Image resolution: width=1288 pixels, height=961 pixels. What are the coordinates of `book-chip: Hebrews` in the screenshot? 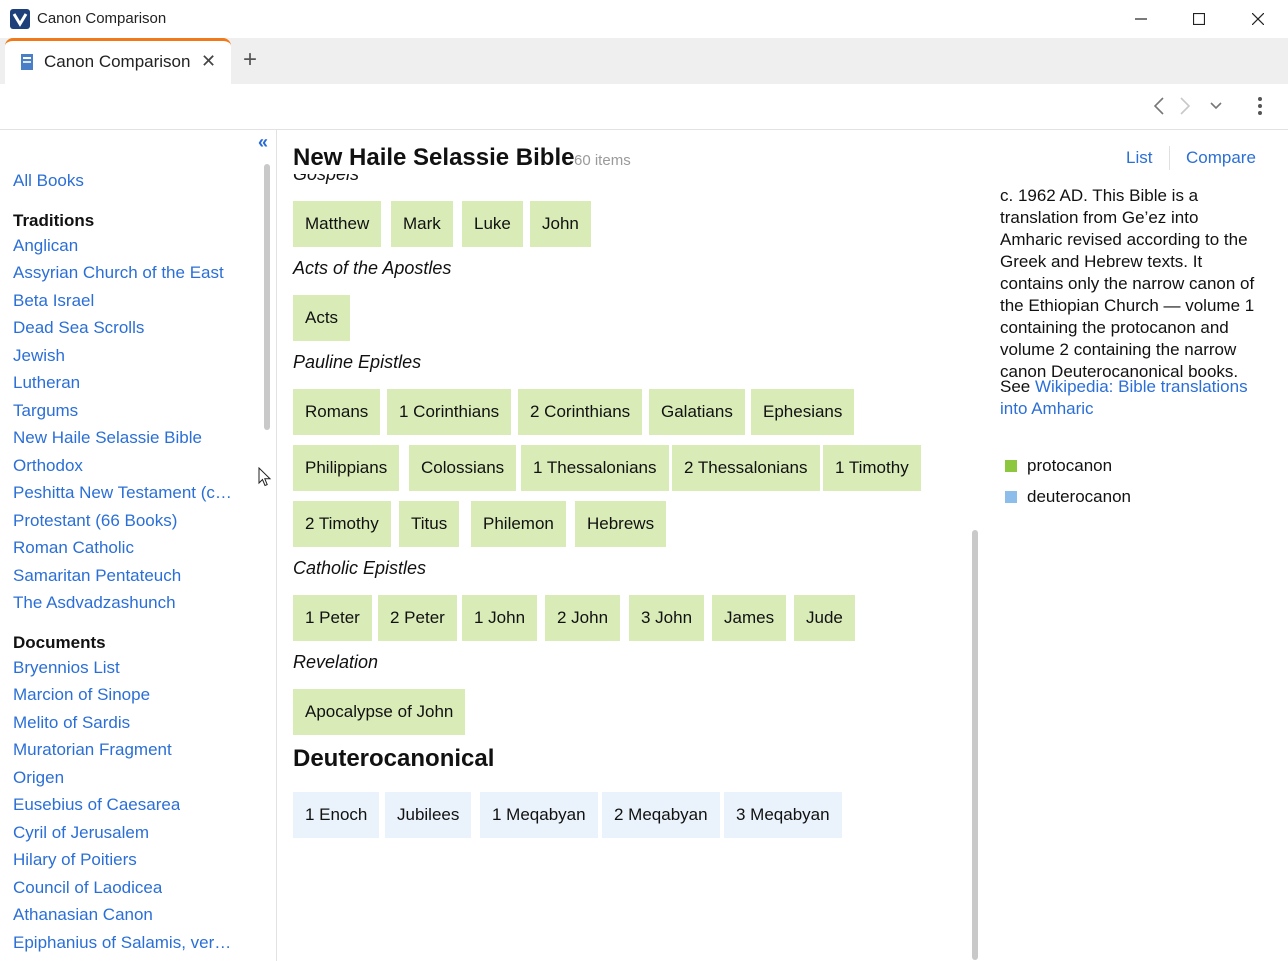 It's located at (621, 524).